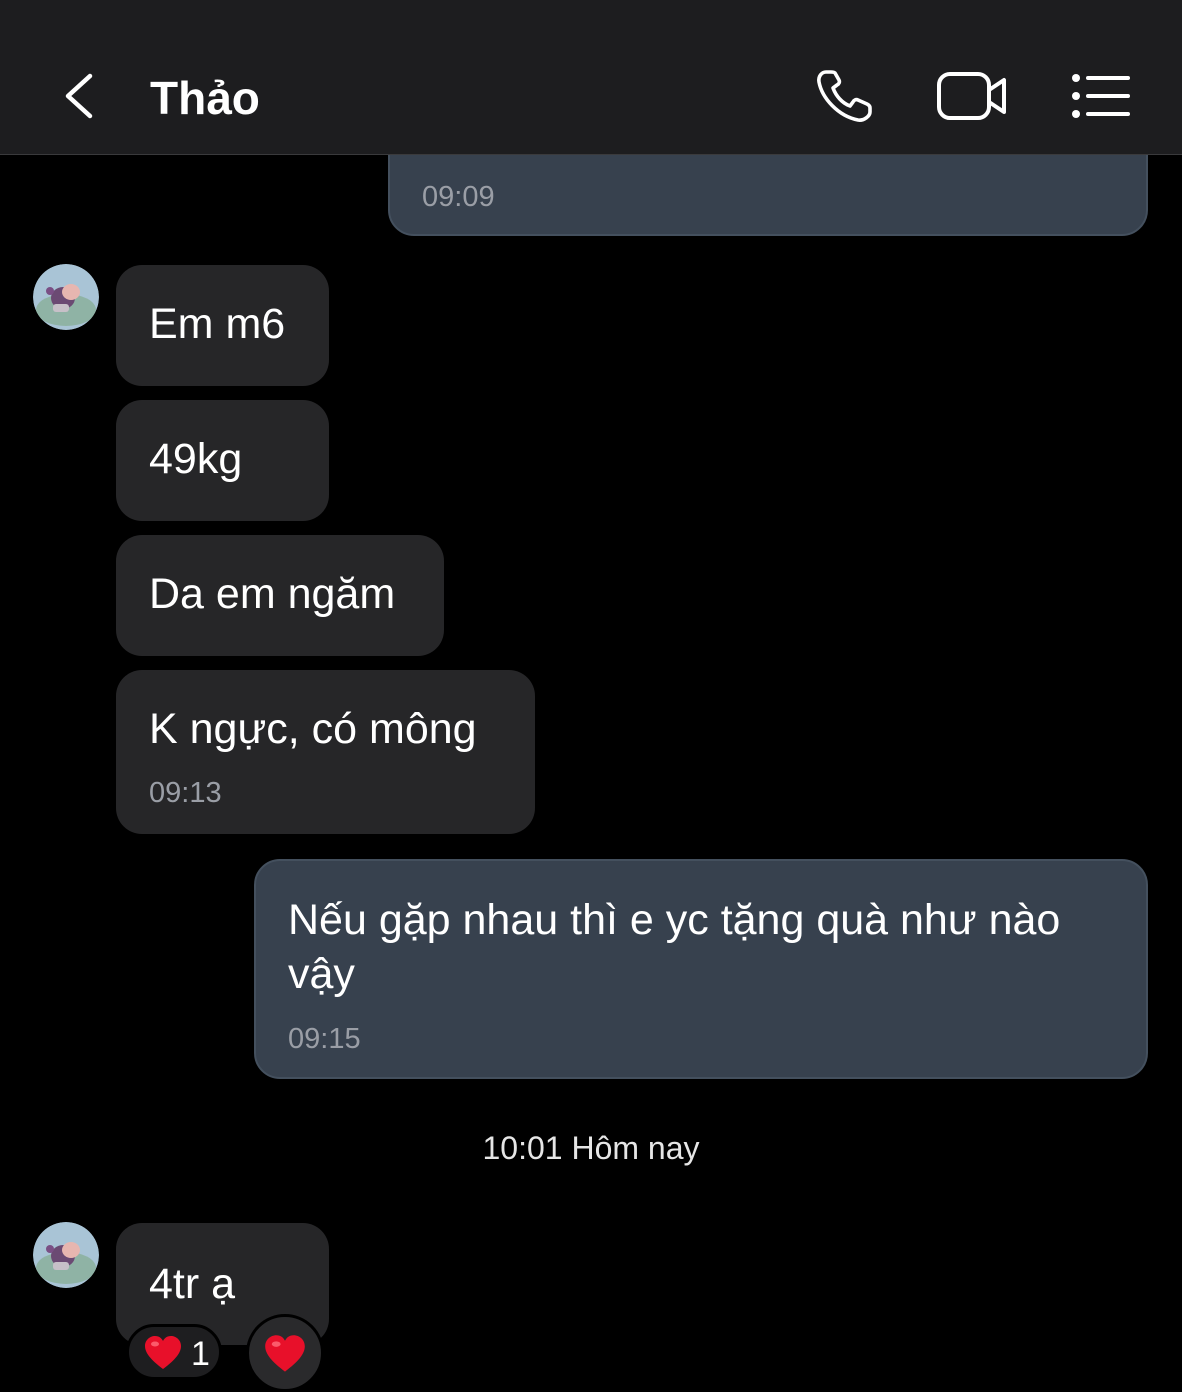  What do you see at coordinates (272, 594) in the screenshot?
I see `message-text: Da em ngăm` at bounding box center [272, 594].